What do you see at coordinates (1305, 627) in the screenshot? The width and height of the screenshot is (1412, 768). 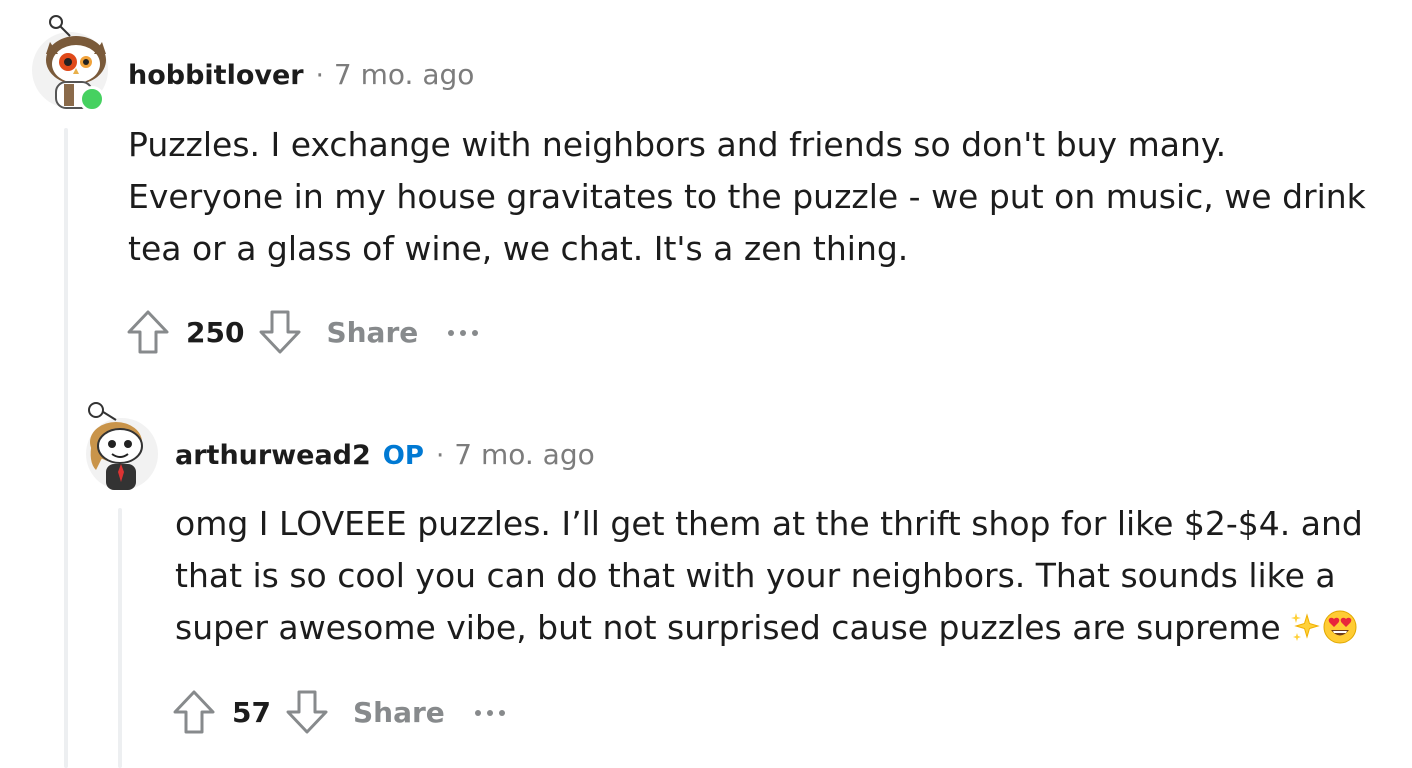 I see `sparkles-icon` at bounding box center [1305, 627].